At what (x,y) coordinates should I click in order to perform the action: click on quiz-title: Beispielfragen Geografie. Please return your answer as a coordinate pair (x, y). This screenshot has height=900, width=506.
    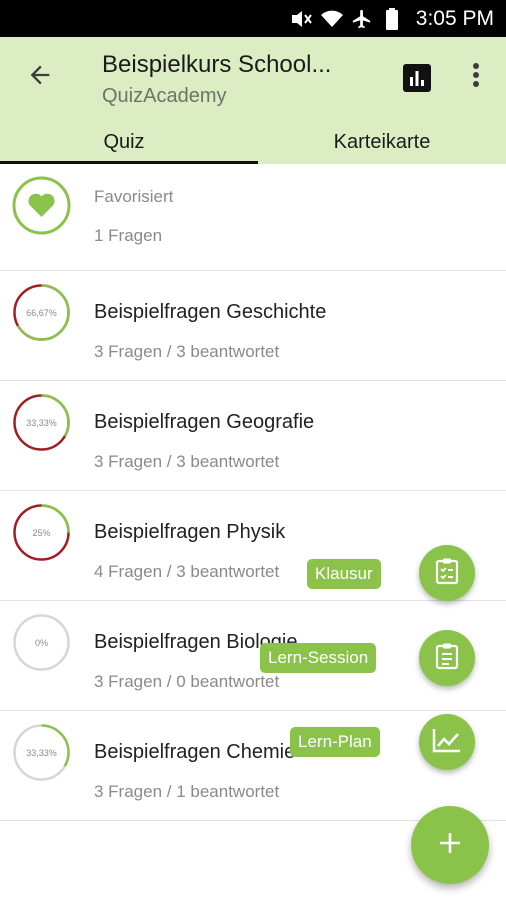
    Looking at the image, I should click on (204, 422).